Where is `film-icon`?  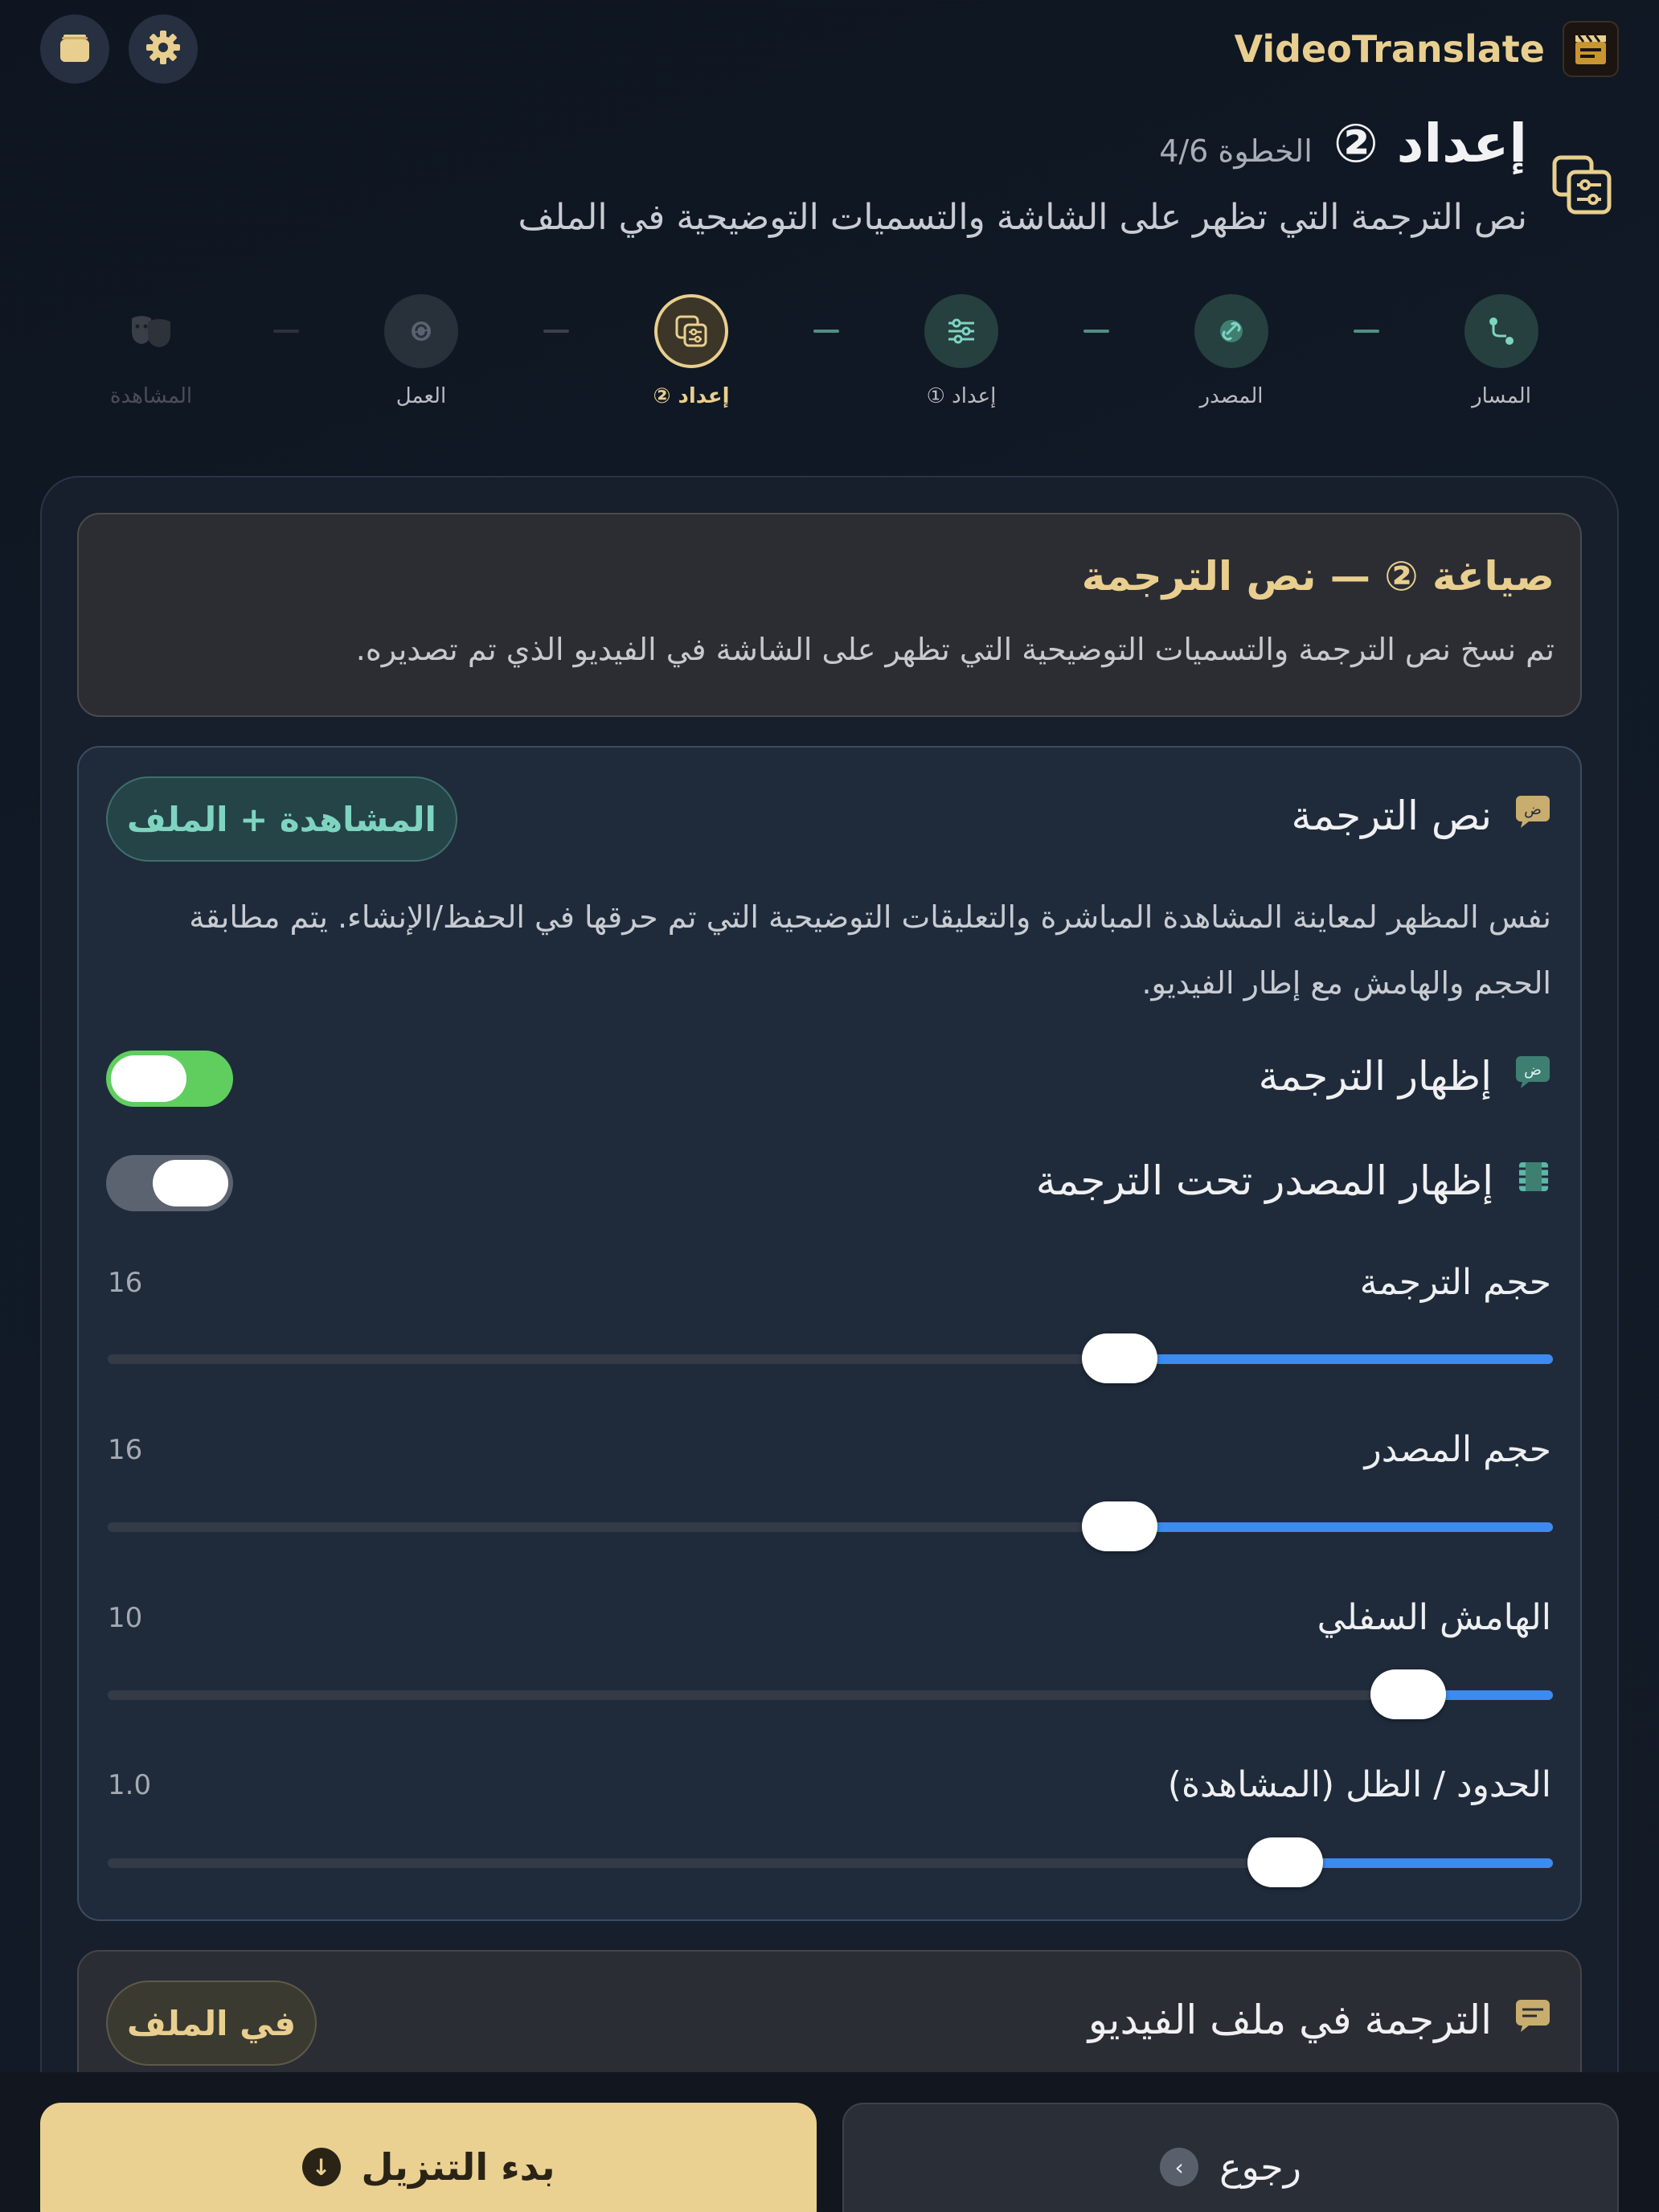
film-icon is located at coordinates (1533, 1180).